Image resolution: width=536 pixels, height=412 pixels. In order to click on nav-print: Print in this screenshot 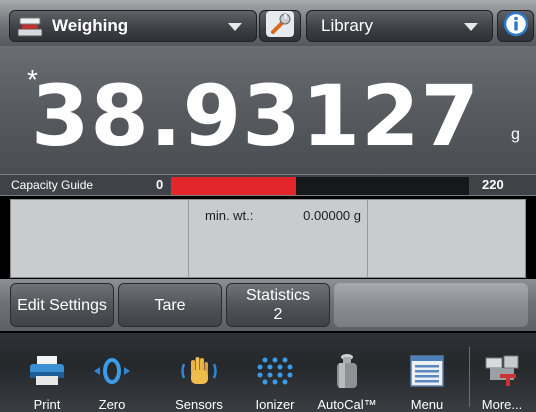, I will do `click(47, 372)`.